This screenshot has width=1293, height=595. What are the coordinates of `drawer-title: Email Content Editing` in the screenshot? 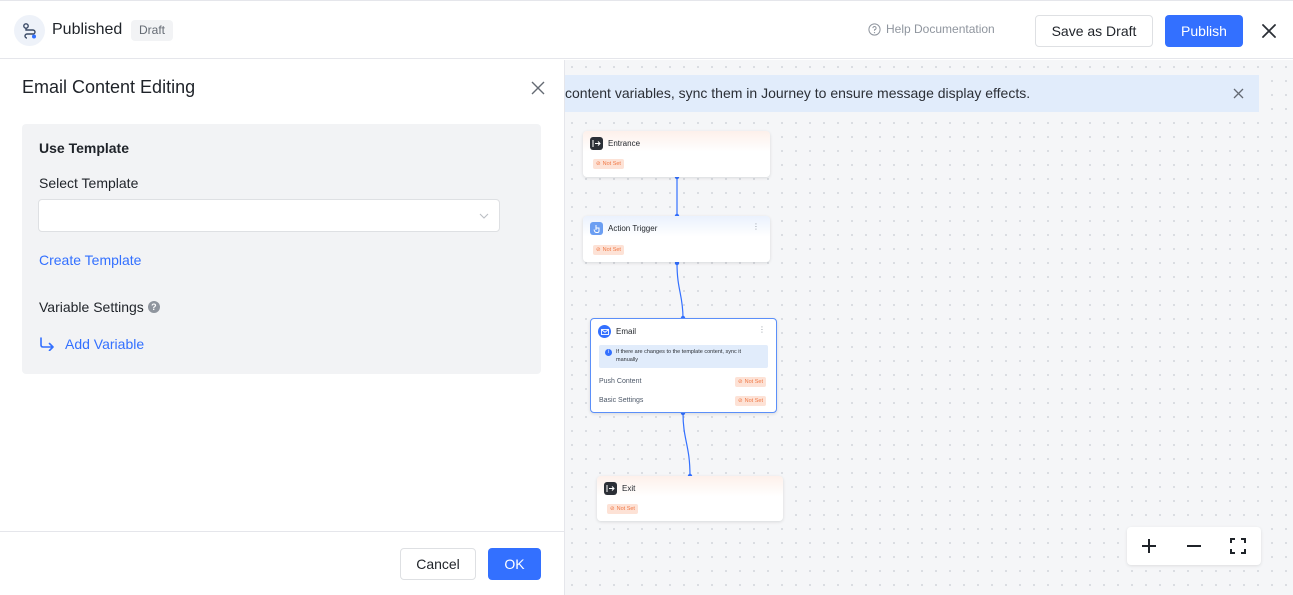 It's located at (109, 87).